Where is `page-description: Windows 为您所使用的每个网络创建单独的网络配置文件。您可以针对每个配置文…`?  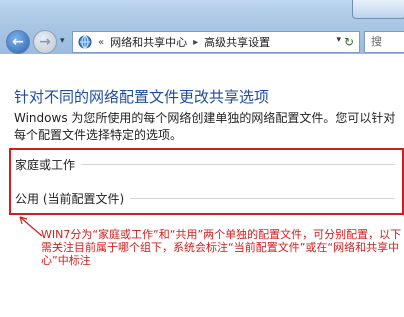 page-description: Windows 为您所使用的每个网络创建单独的网络配置文件。您可以针对每个配置文… is located at coordinates (205, 126).